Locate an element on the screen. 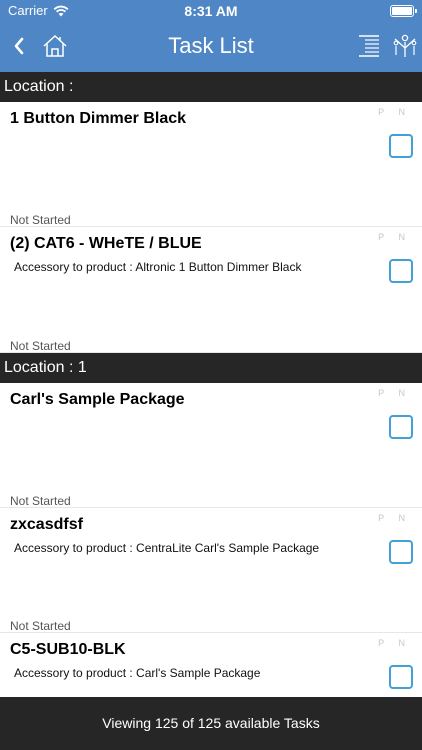  status-bar: Carrier 8:31 AM is located at coordinates (211, 11).